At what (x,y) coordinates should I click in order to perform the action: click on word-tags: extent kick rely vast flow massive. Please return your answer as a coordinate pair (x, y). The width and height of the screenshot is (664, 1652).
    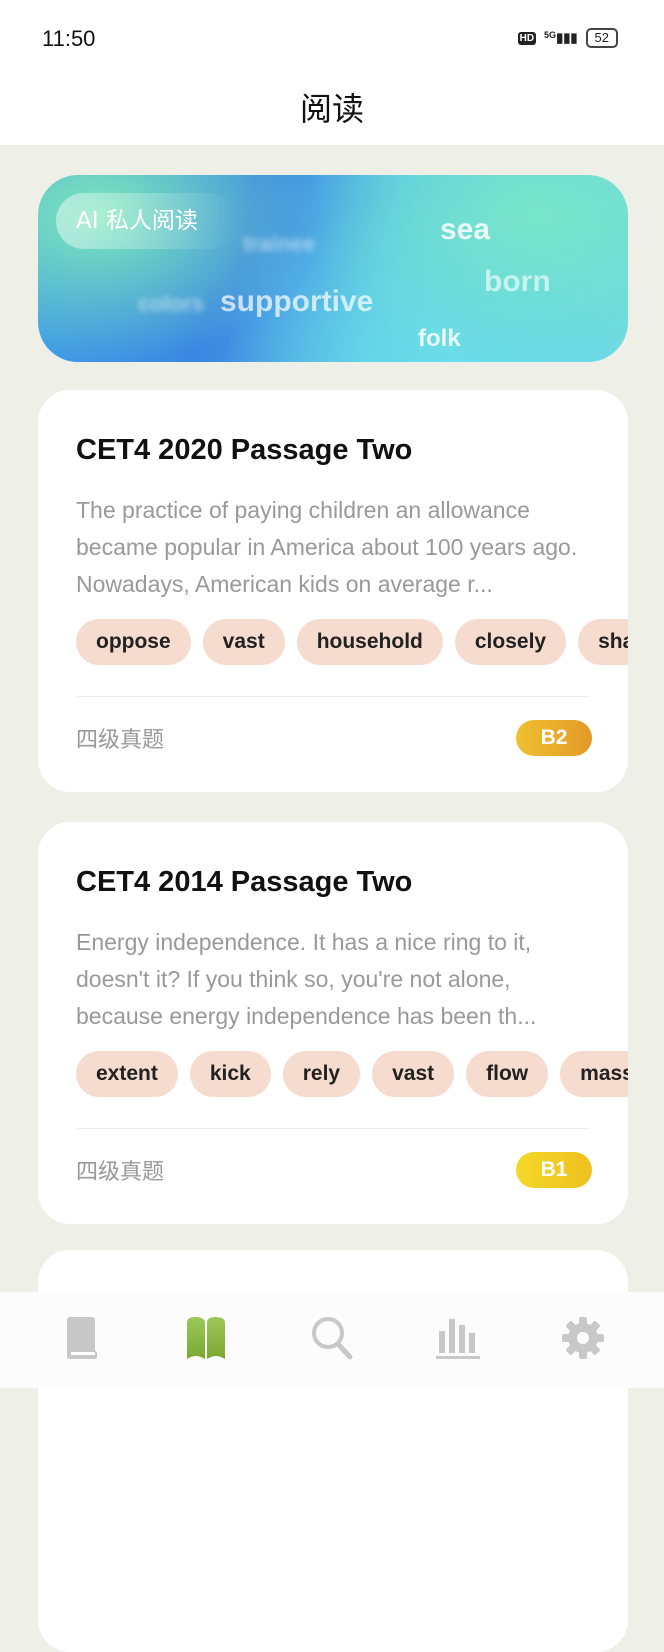
    Looking at the image, I should click on (352, 1074).